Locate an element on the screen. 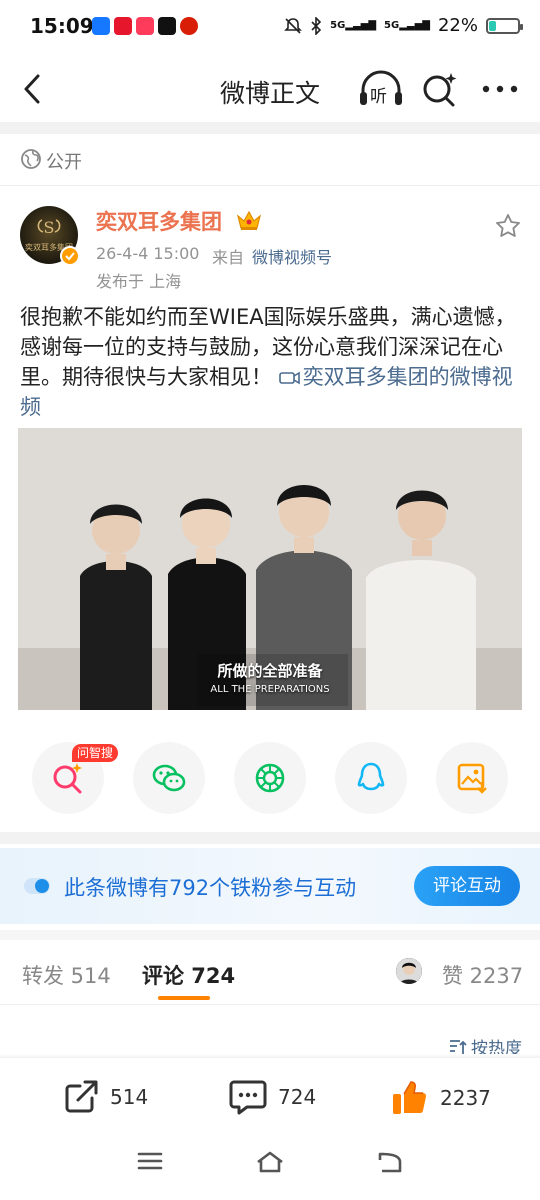 This screenshot has width=540, height=1200. logo-icon: S is located at coordinates (49, 227).